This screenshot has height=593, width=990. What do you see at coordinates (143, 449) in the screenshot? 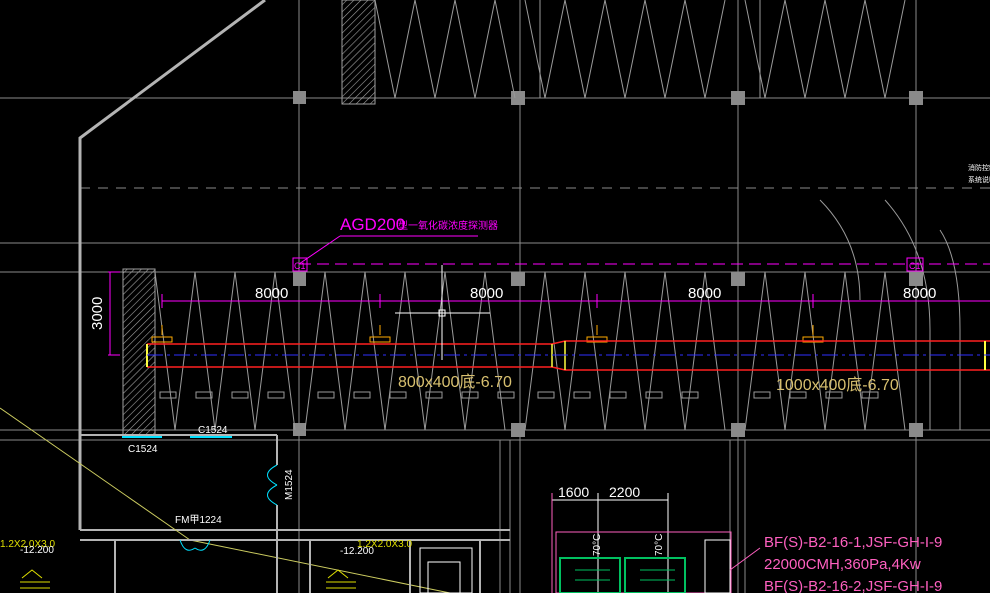
I see `window-label-1: C1524` at bounding box center [143, 449].